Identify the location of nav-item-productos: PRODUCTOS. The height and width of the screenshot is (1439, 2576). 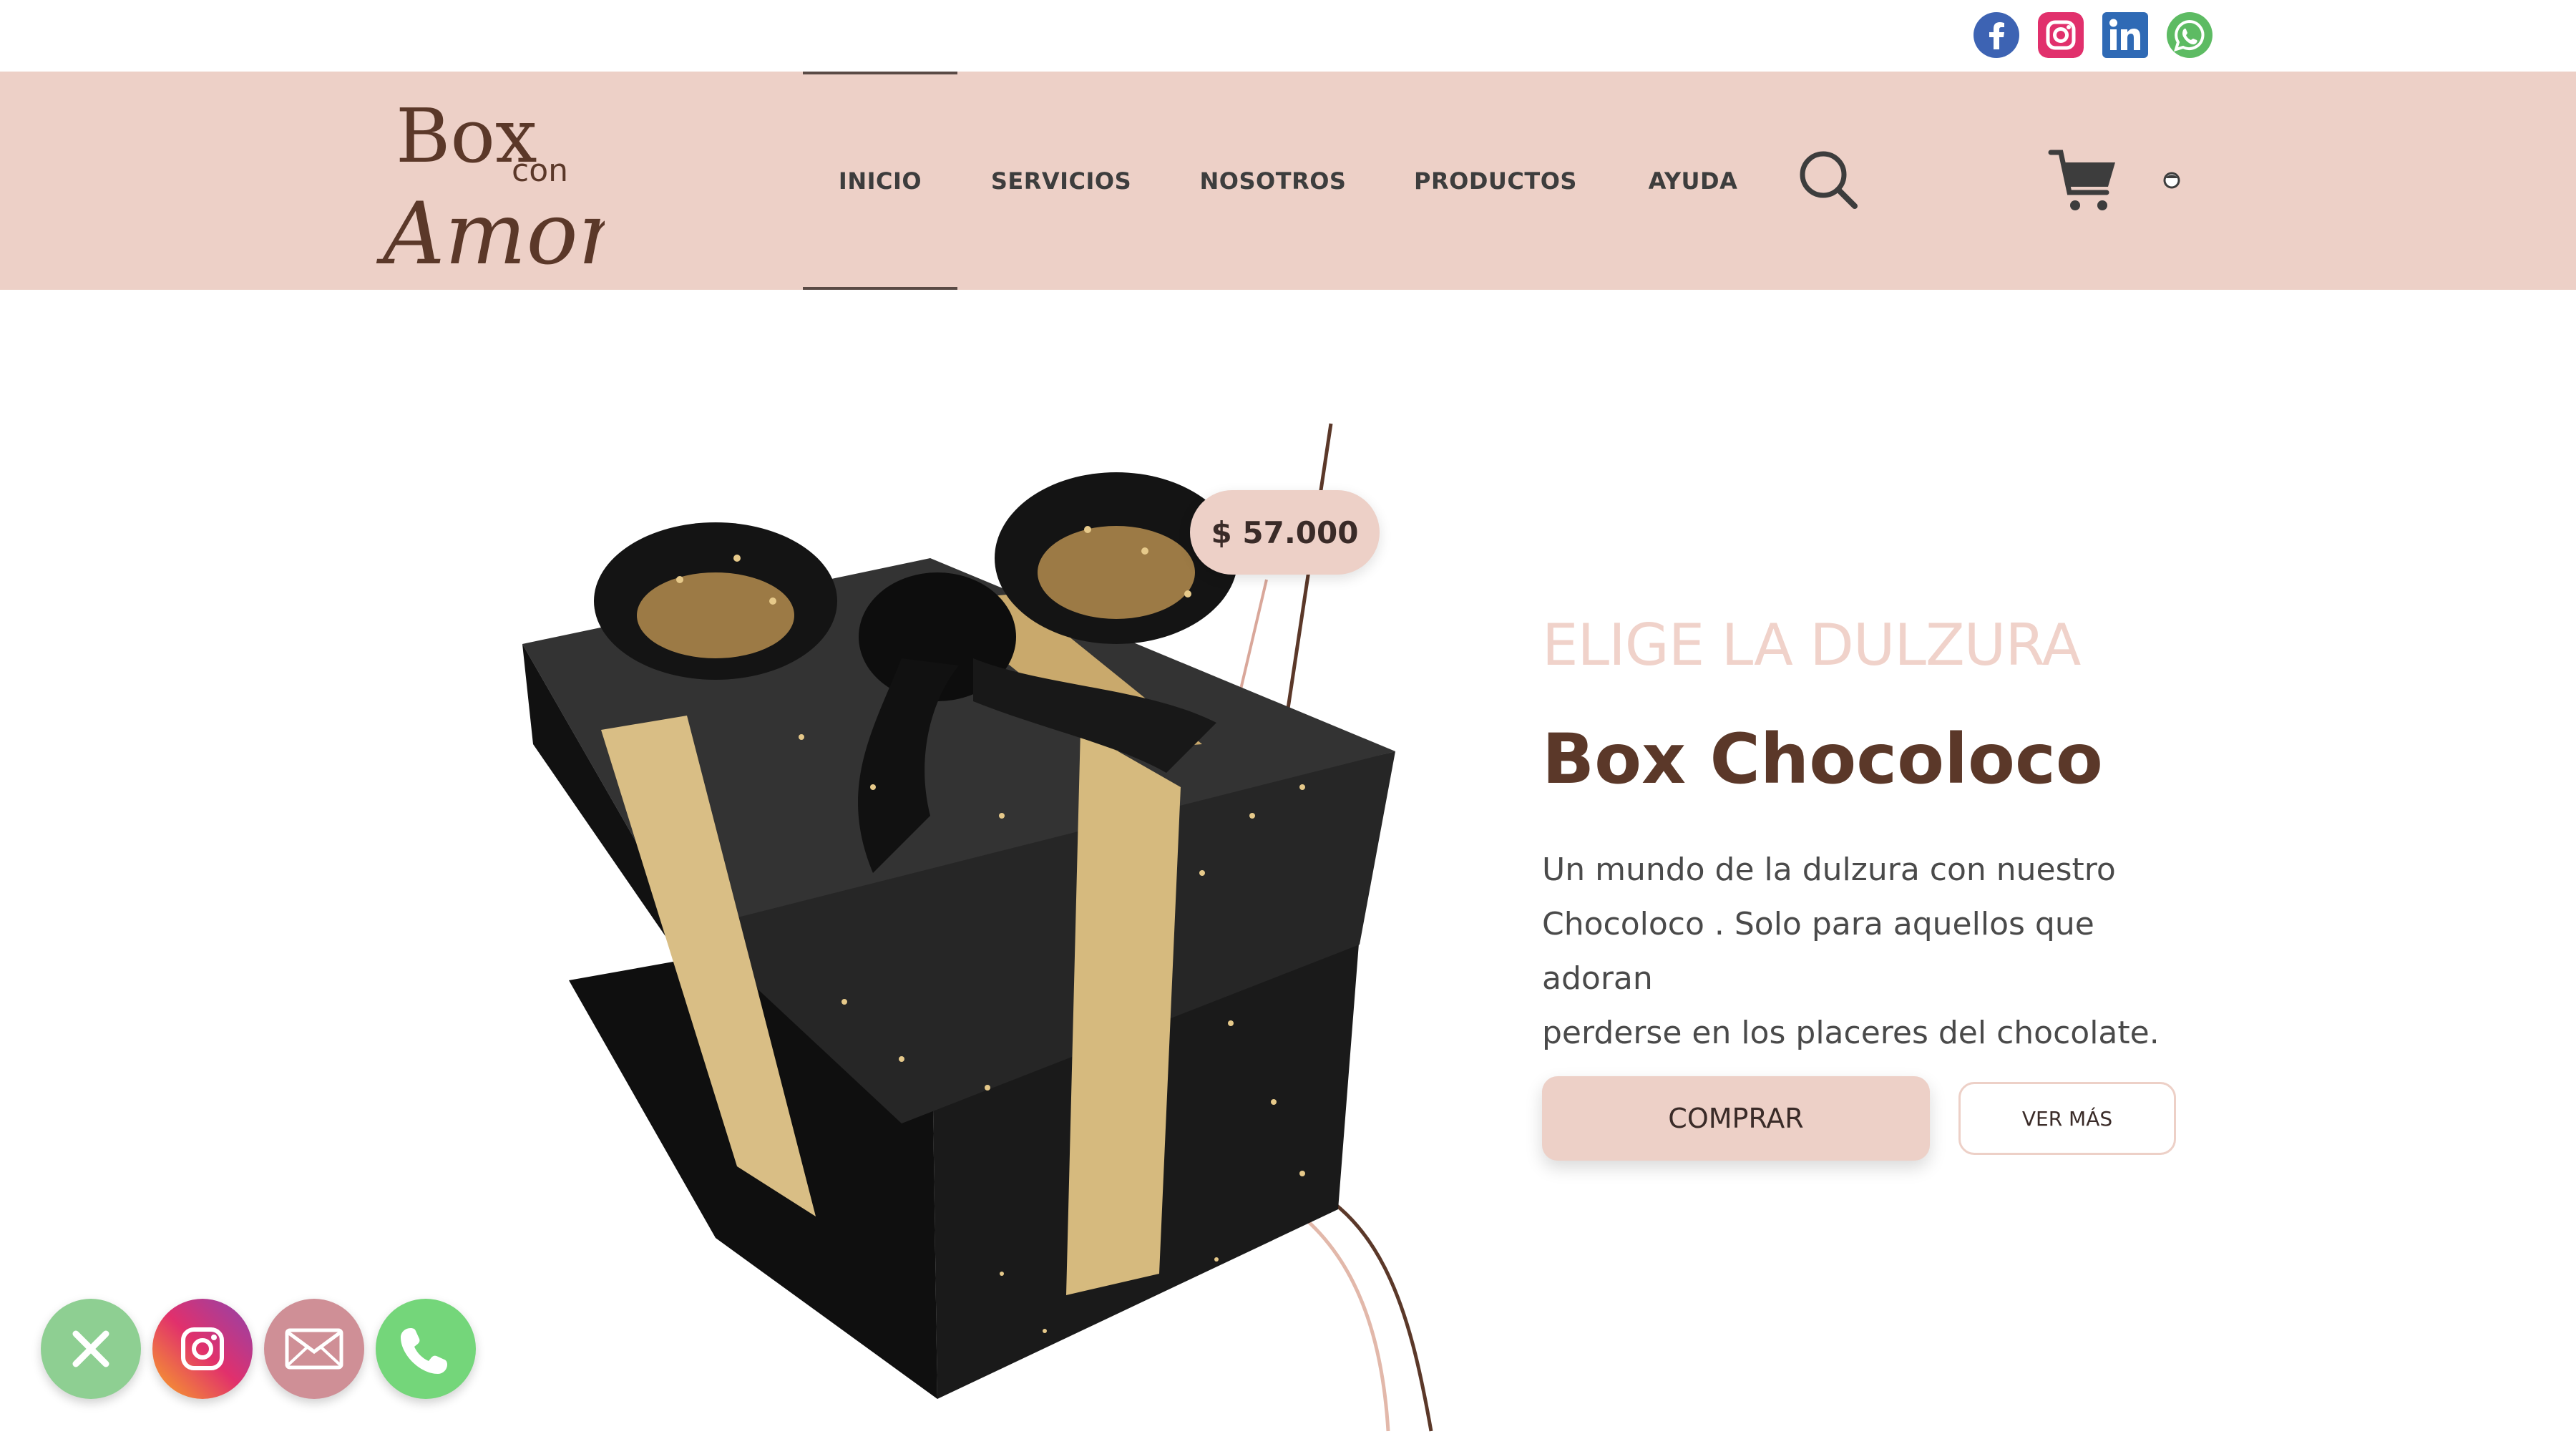
(1495, 181).